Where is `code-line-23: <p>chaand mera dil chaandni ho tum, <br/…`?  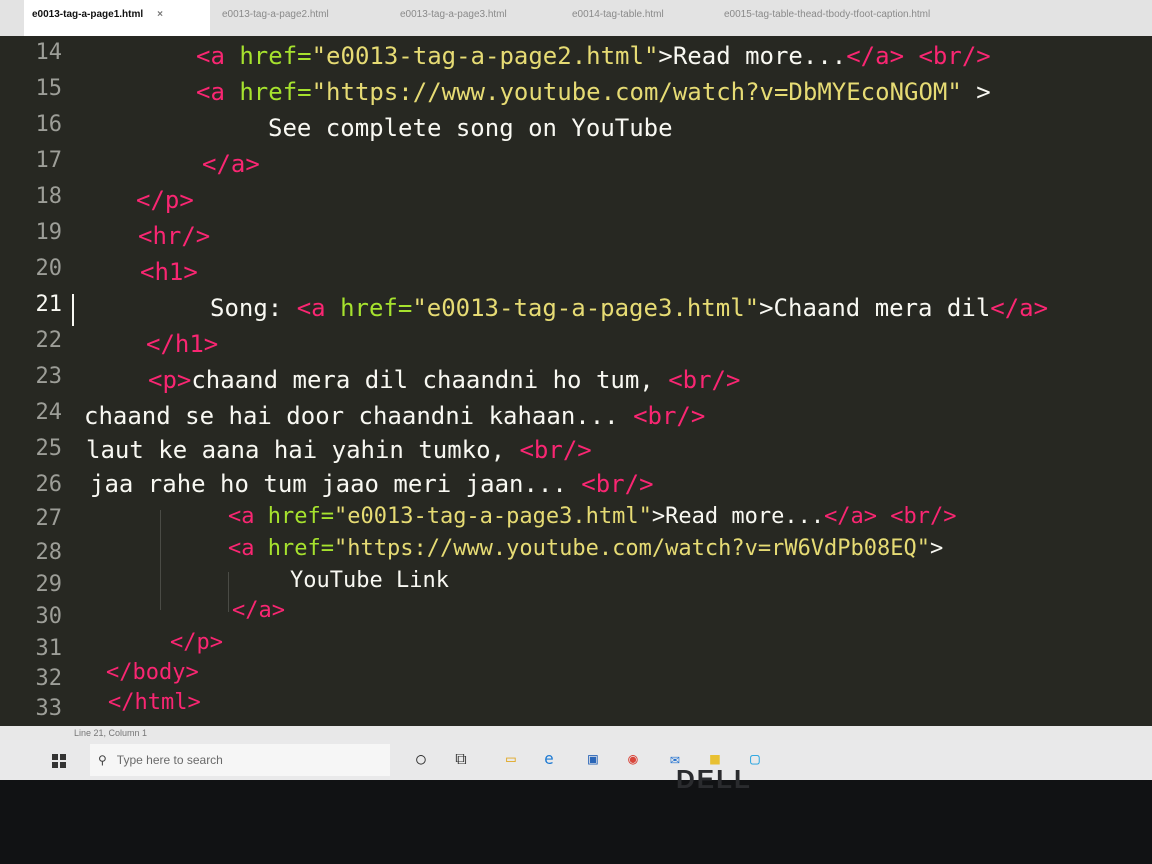
code-line-23: <p>chaand mera dil chaandni ho tum, <br/… is located at coordinates (444, 380).